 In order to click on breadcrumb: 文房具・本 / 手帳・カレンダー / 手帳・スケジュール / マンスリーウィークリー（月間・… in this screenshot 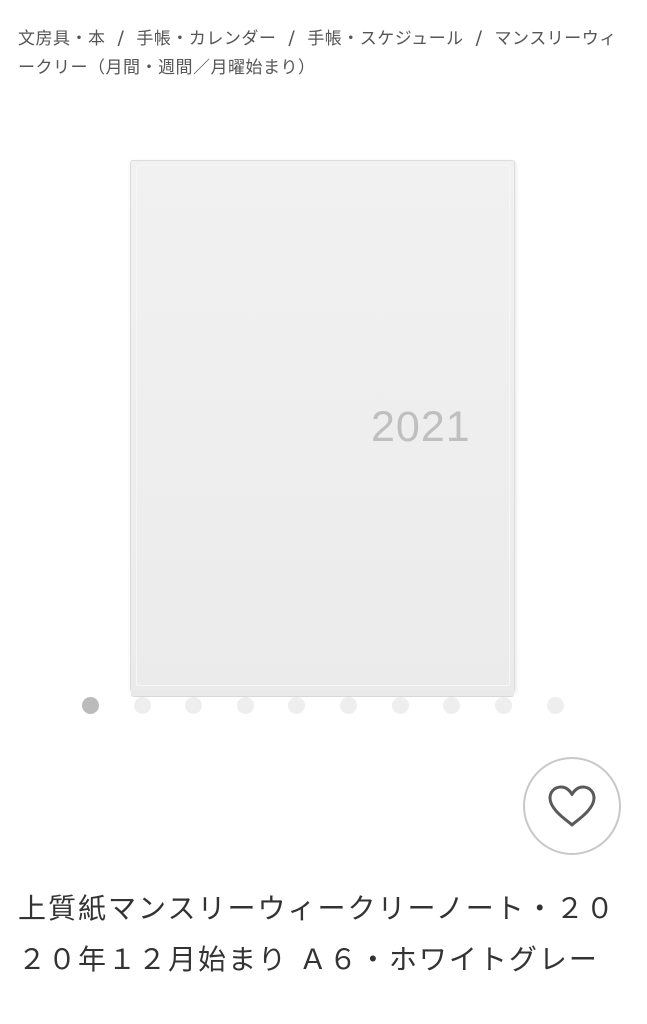, I will do `click(324, 53)`.